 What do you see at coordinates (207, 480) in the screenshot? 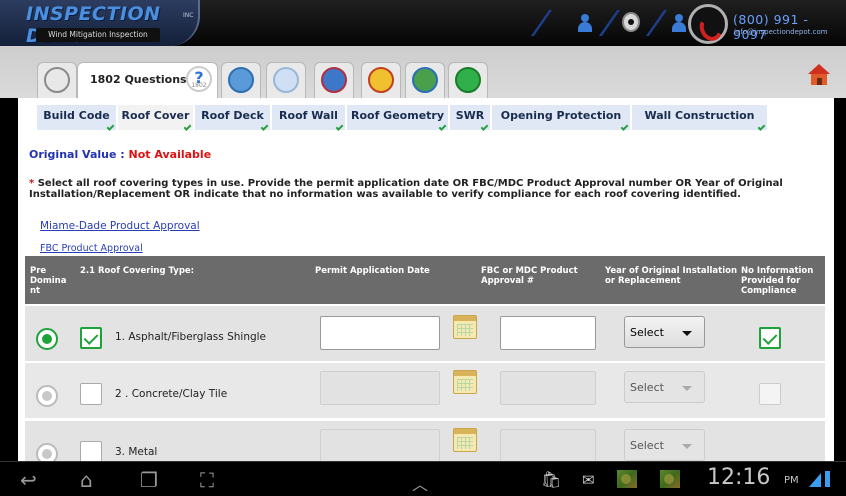
I see `screenshot-icon: ⛶` at bounding box center [207, 480].